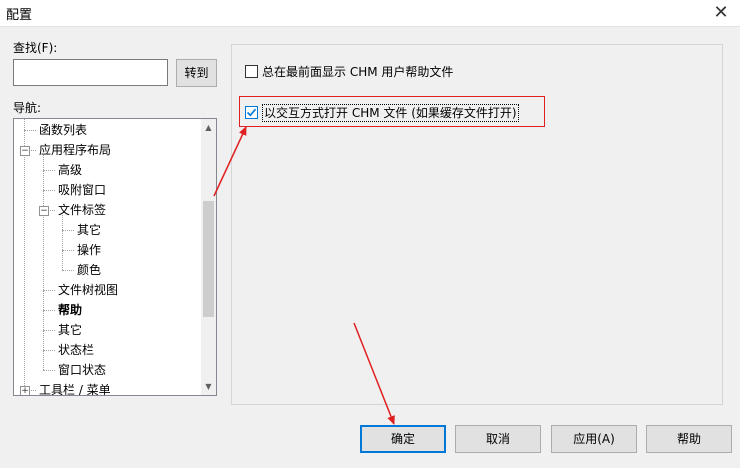 Image resolution: width=740 pixels, height=468 pixels. Describe the element at coordinates (107, 250) in the screenshot. I see `tree-item: 操作` at that location.